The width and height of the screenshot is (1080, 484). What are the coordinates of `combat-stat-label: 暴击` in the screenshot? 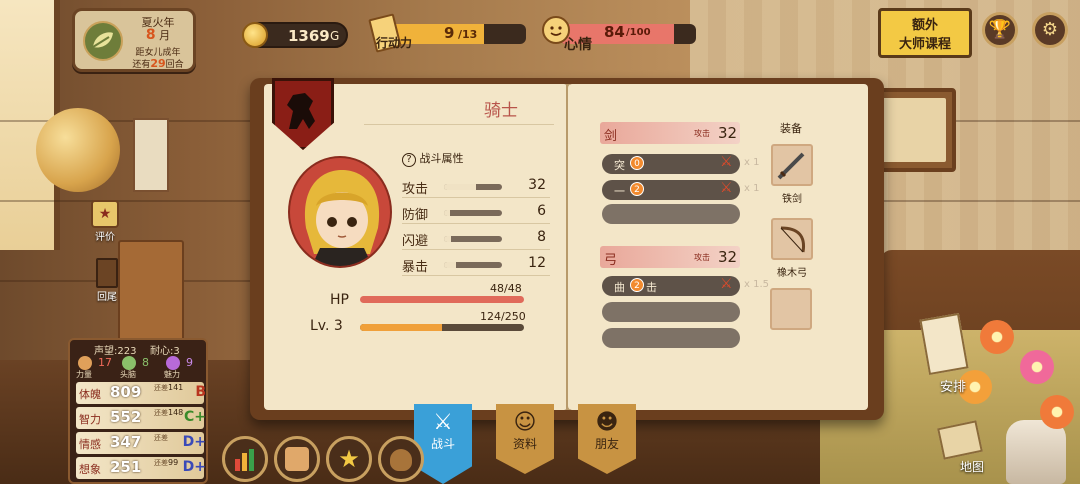 It's located at (415, 267).